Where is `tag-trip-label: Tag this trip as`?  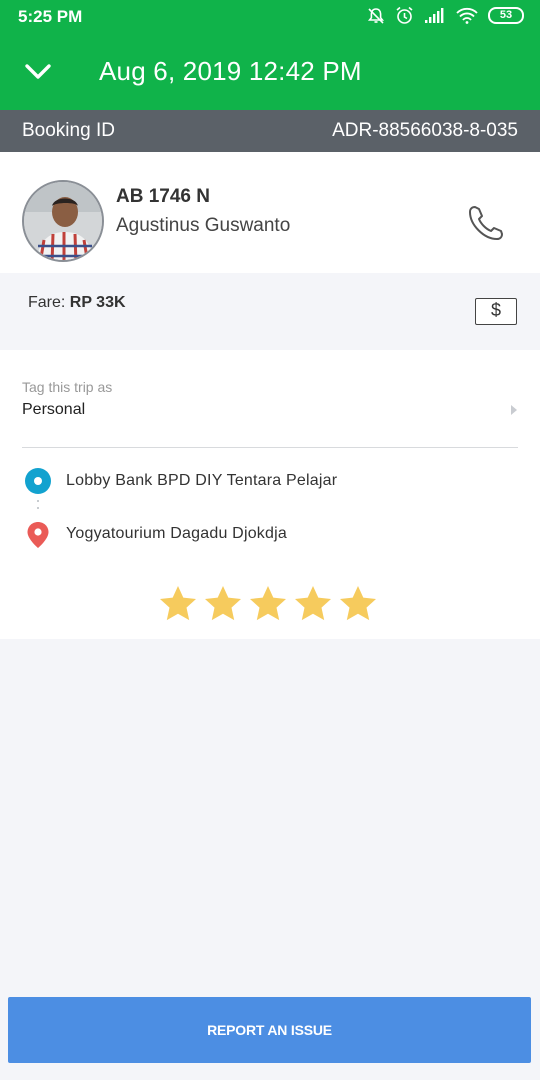 tag-trip-label: Tag this trip as is located at coordinates (67, 387).